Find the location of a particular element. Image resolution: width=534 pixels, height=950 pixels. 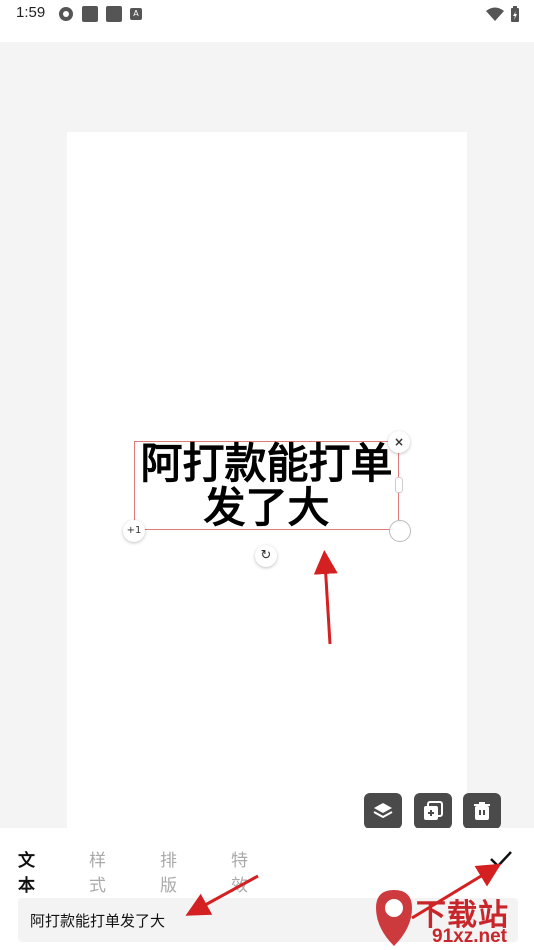

status-notification-icons: A is located at coordinates (100, 14).